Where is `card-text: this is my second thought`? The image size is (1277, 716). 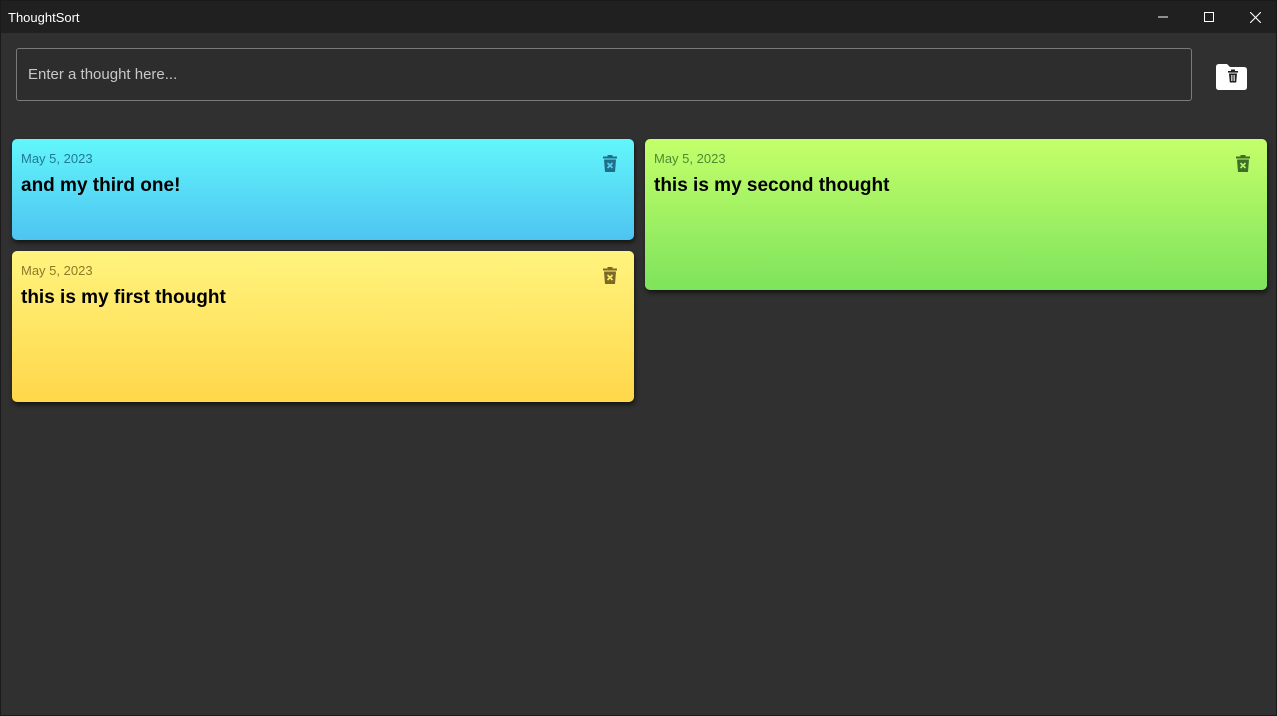 card-text: this is my second thought is located at coordinates (772, 185).